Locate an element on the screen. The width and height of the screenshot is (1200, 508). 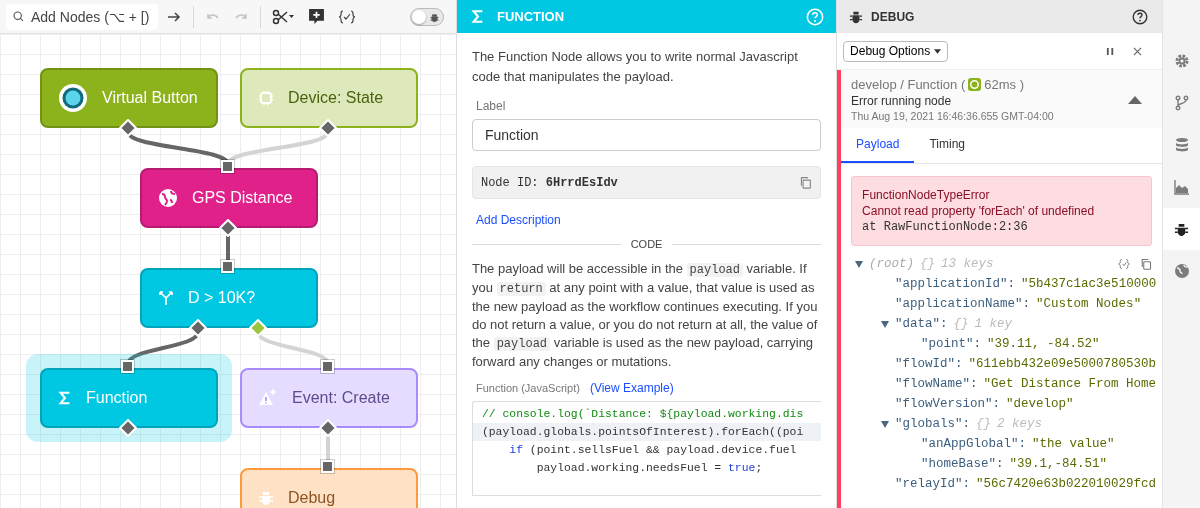
json-key: "data": is located at coordinates (921, 324).